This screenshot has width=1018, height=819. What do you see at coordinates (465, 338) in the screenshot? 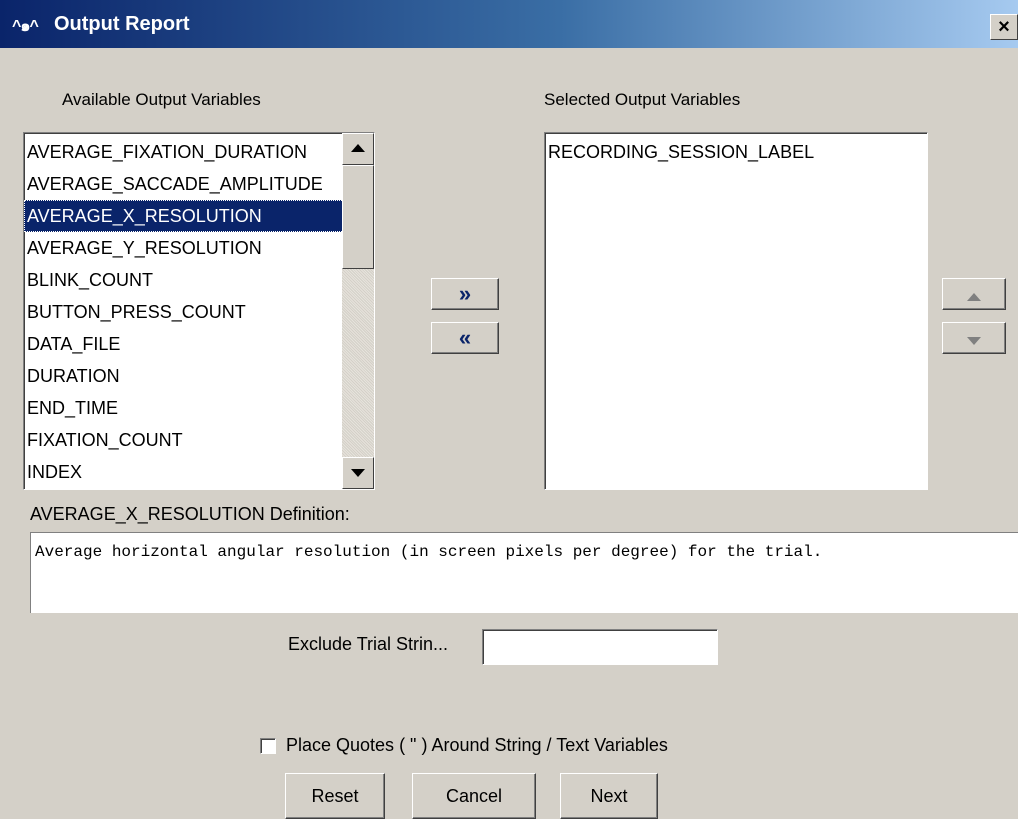
I see `remove-variable-button: «` at bounding box center [465, 338].